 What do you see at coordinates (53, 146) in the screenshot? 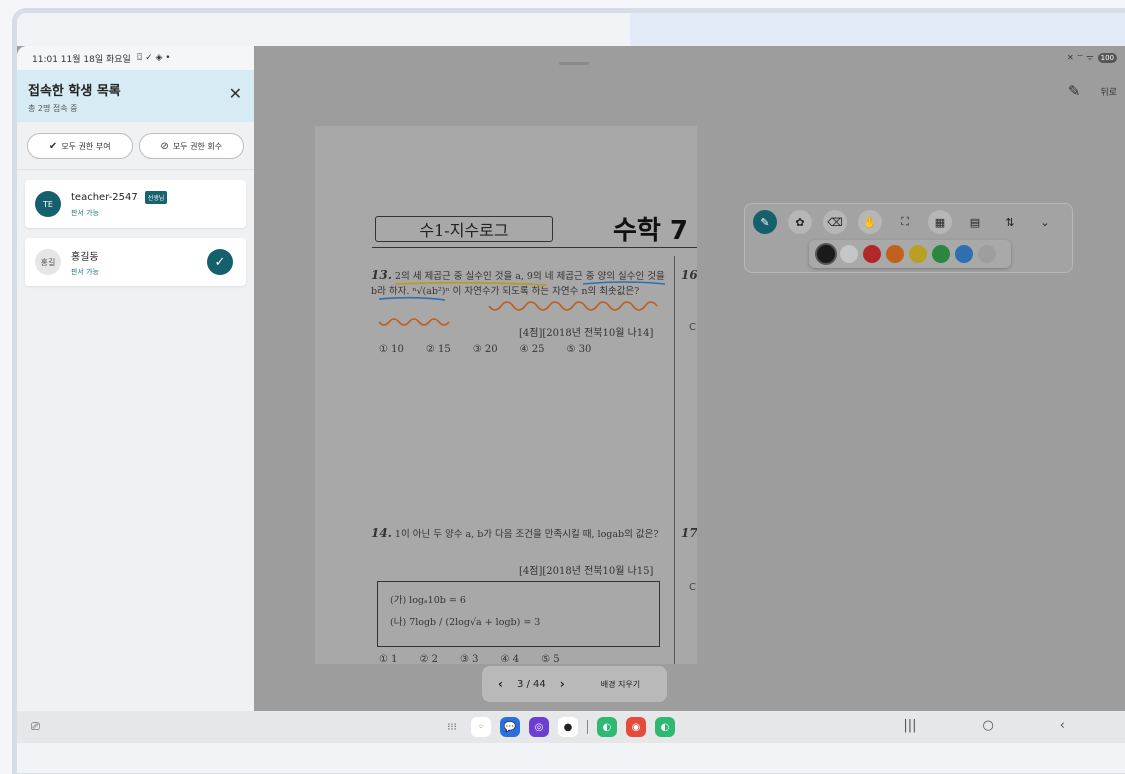
I see `check-circle-icon: ✔` at bounding box center [53, 146].